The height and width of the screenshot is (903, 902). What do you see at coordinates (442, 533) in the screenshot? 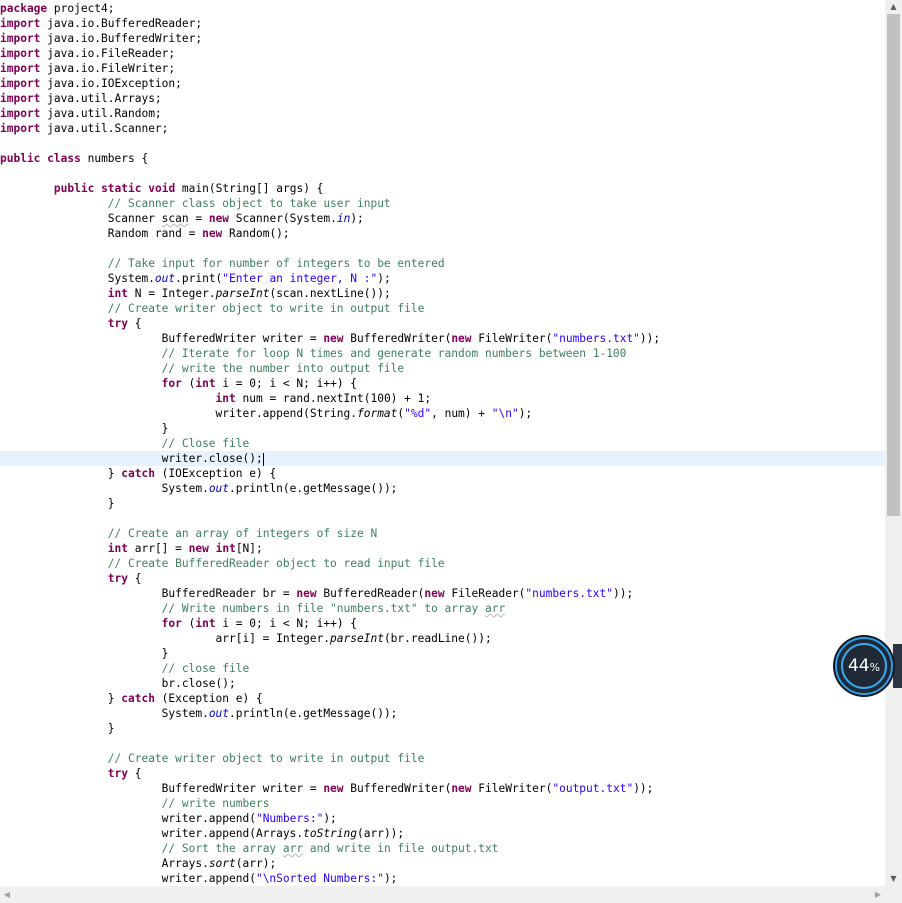
I see `code-line: // Create an array of integers of size N` at bounding box center [442, 533].